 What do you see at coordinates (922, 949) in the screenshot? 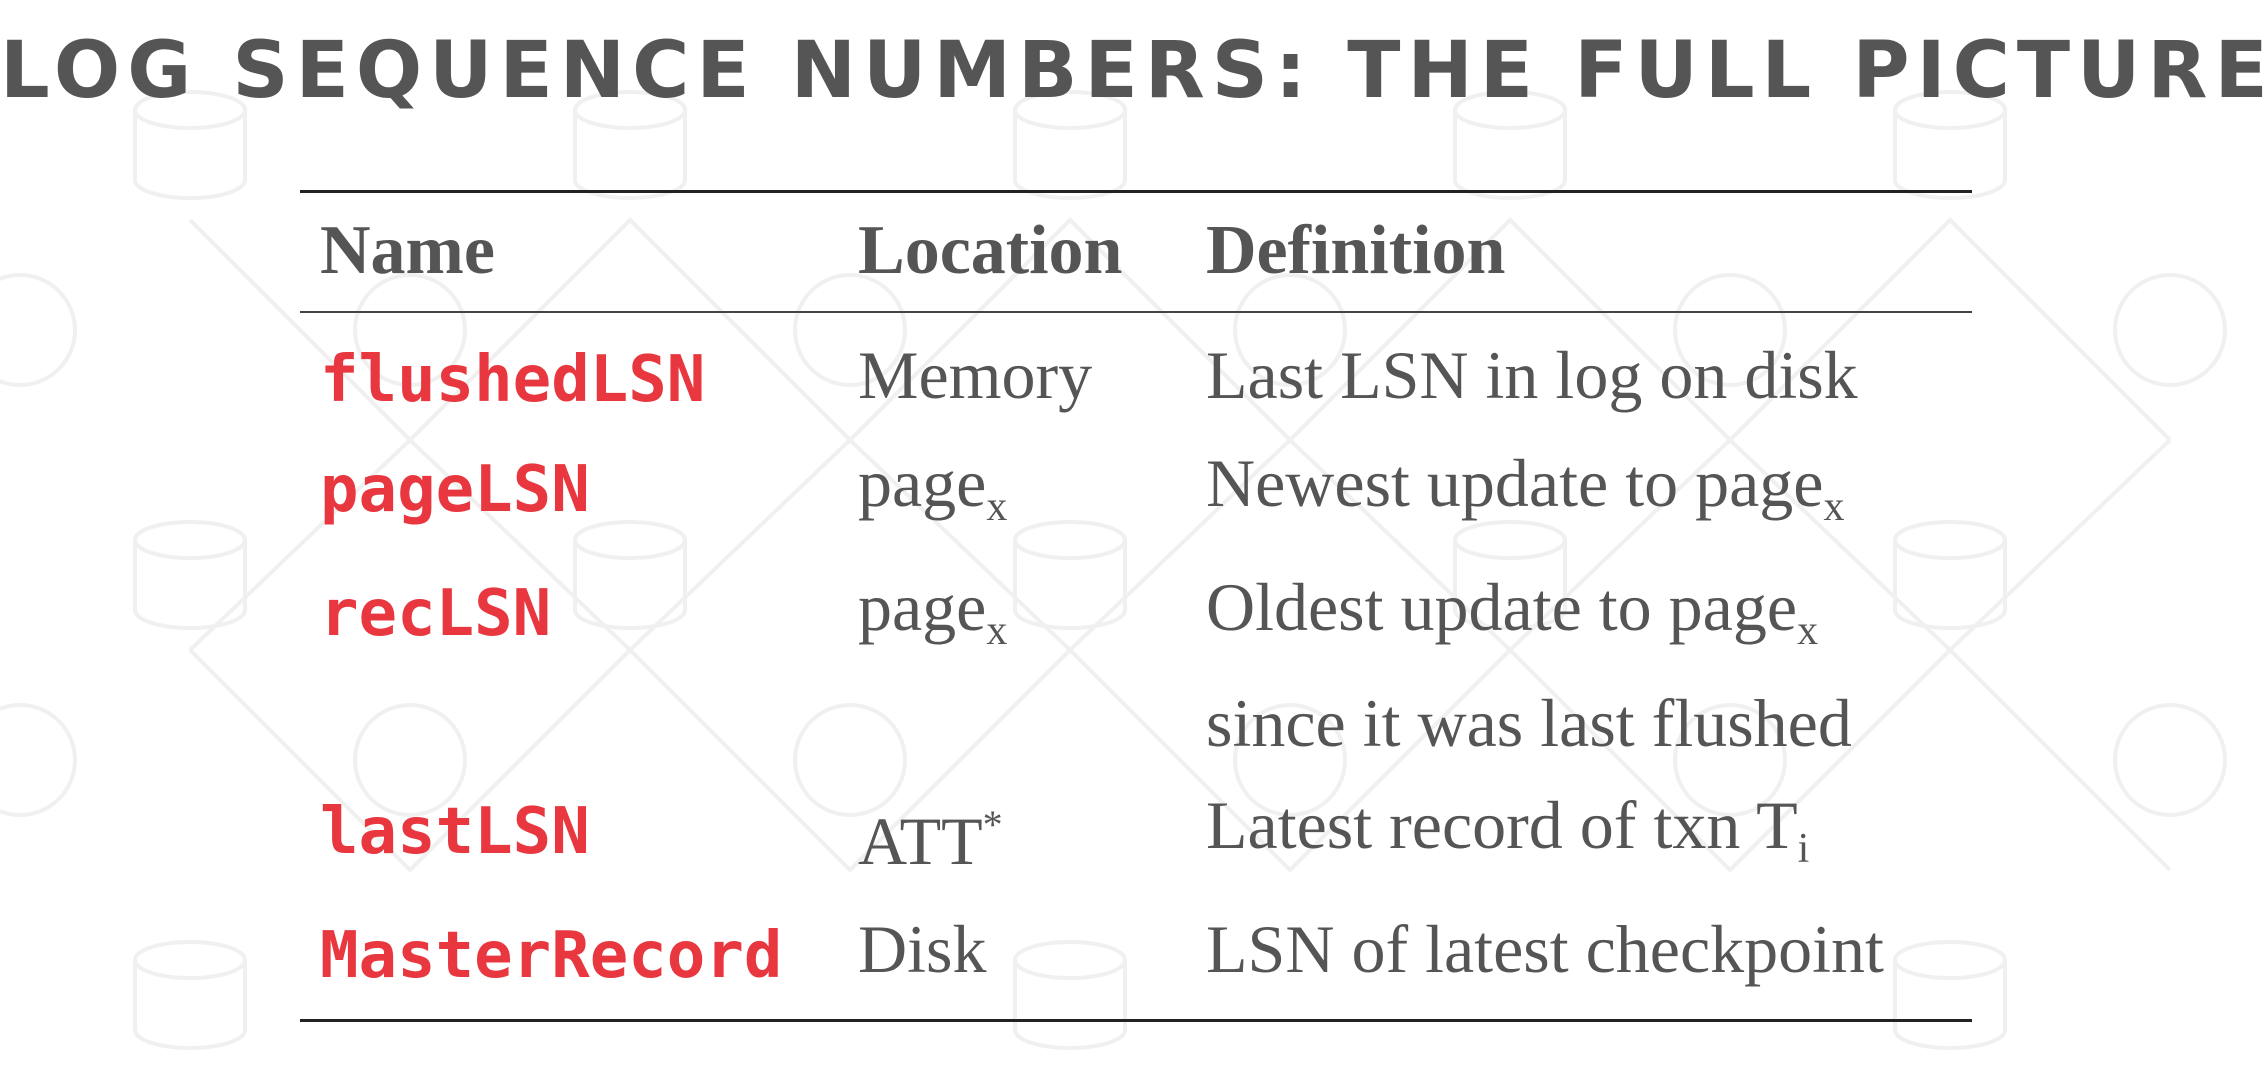
I see `row-location: Disk` at bounding box center [922, 949].